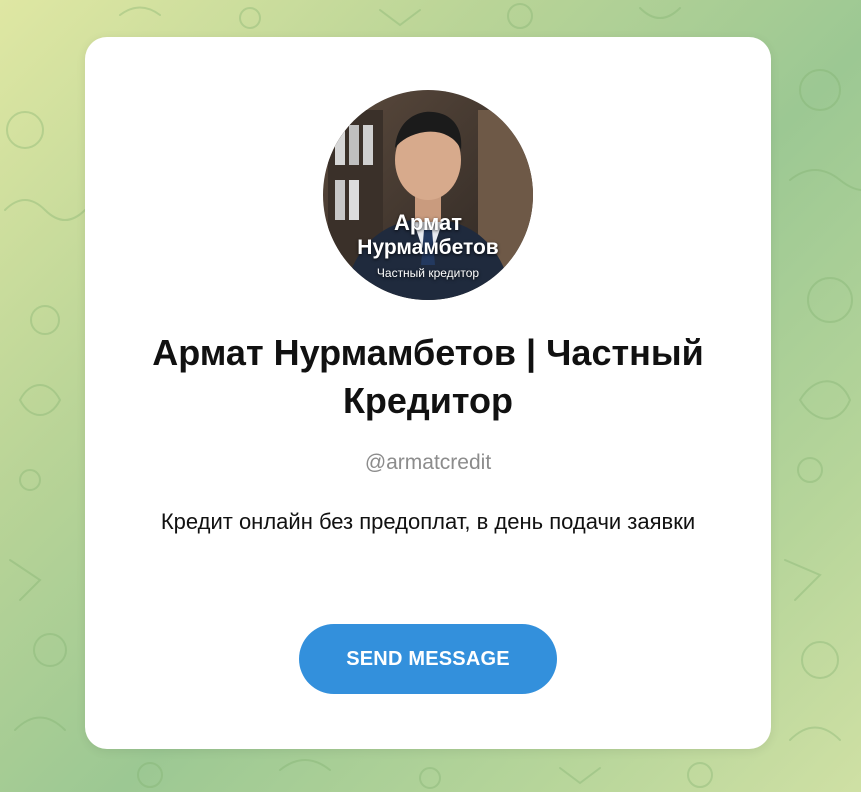  I want to click on avatar-last-name: Нурмамбетов, so click(428, 247).